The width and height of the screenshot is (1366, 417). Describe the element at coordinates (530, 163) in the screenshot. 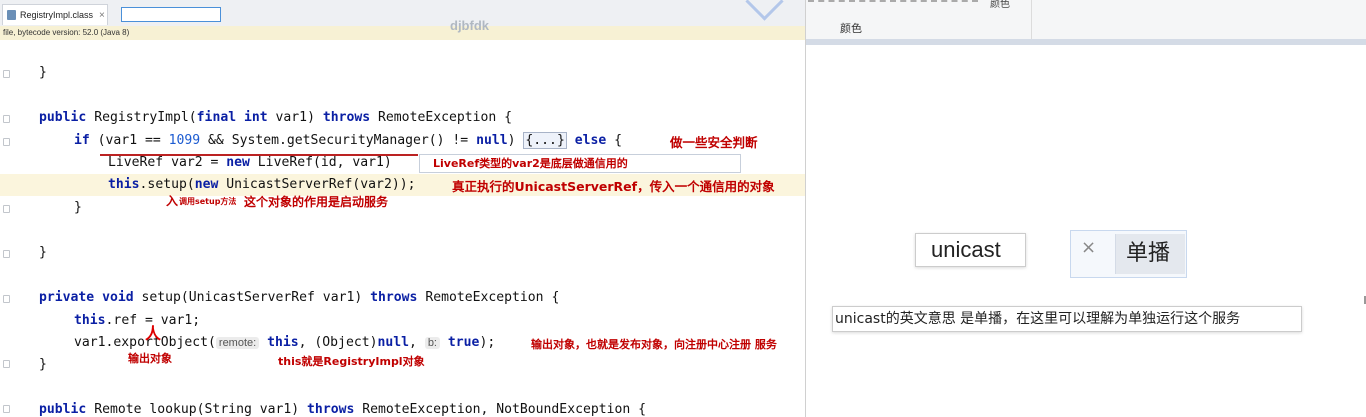

I see `annotation-liveref: LiveRef类型的var2是底层做通信用的` at that location.